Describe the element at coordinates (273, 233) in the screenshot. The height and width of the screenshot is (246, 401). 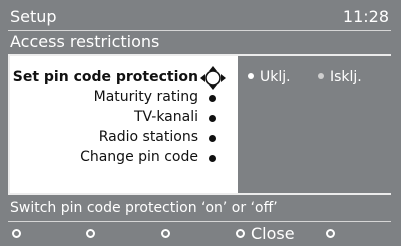
I see `close-button: Close` at that location.